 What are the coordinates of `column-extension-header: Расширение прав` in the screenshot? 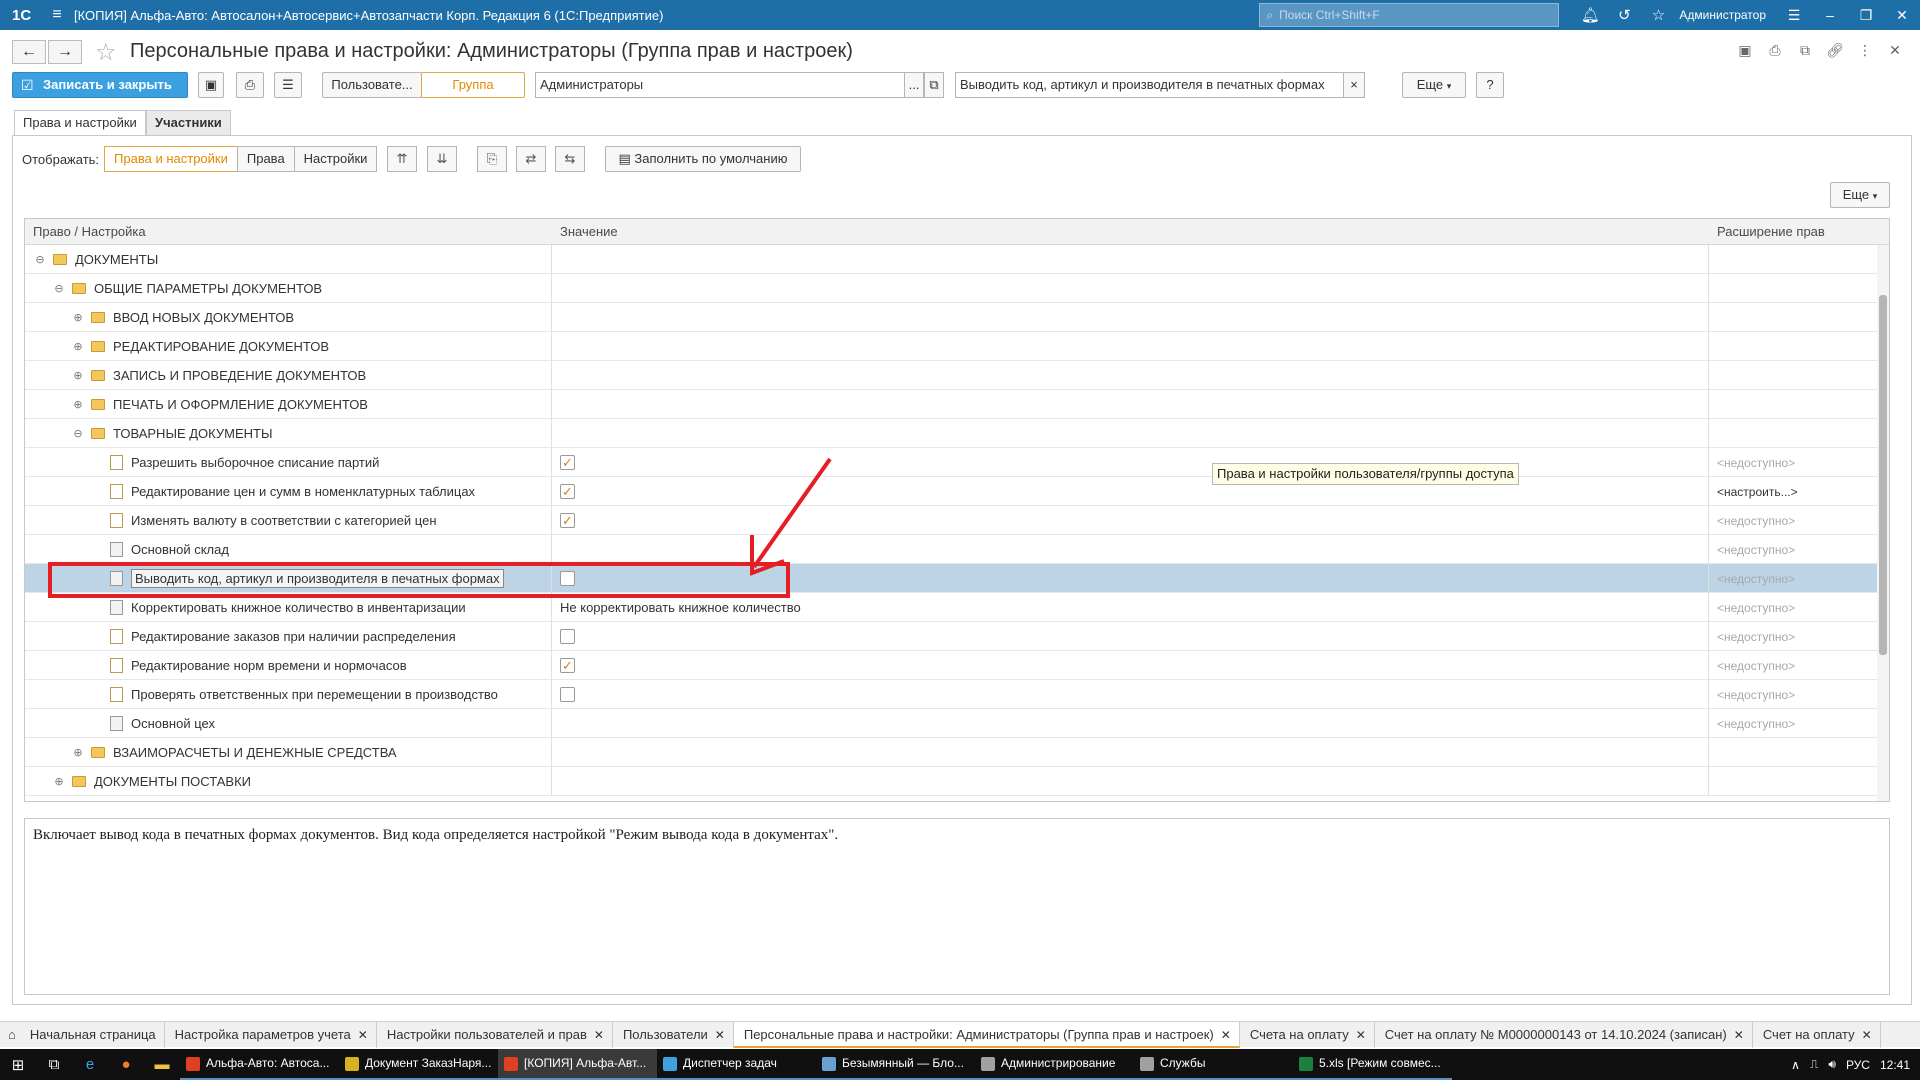 It's located at (1771, 231).